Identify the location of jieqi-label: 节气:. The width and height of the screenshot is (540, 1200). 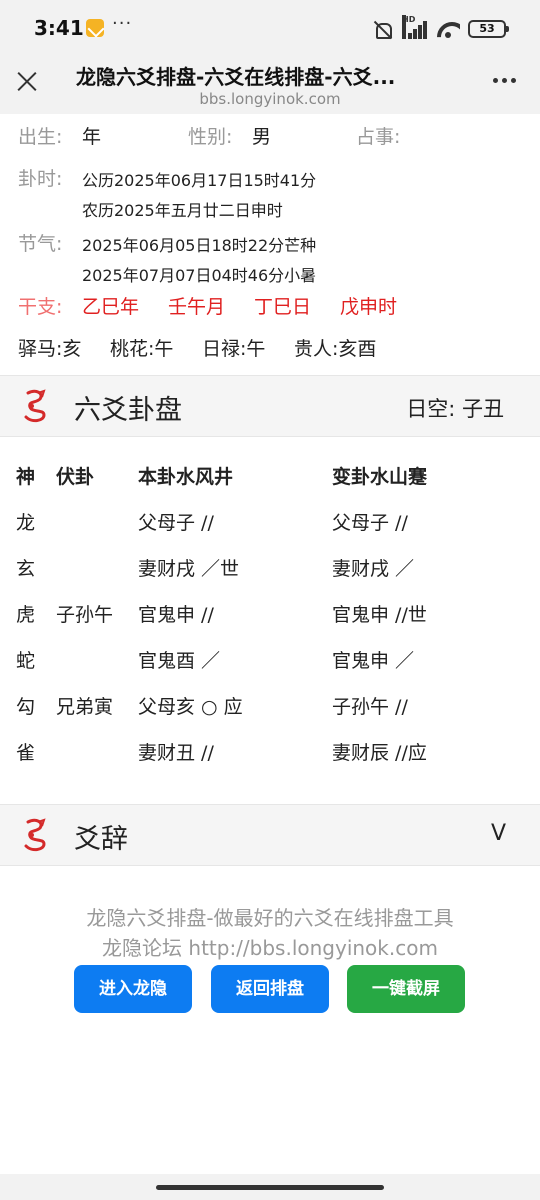
(40, 244).